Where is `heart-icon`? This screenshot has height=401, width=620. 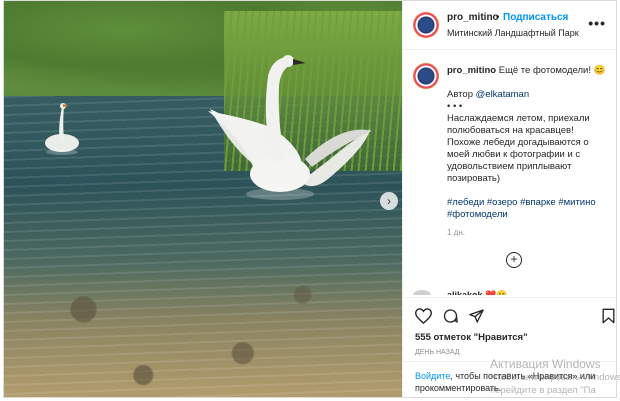 heart-icon is located at coordinates (423, 316).